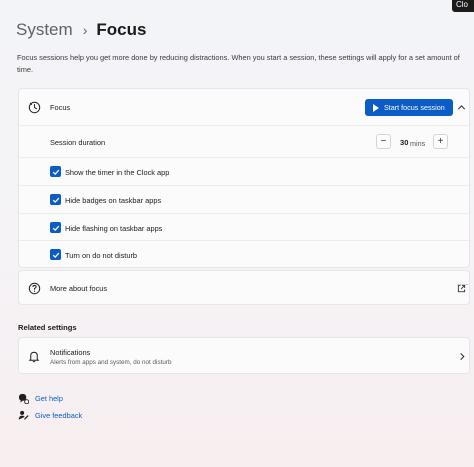 The width and height of the screenshot is (474, 467). Describe the element at coordinates (461, 107) in the screenshot. I see `chevron-up-icon` at that location.